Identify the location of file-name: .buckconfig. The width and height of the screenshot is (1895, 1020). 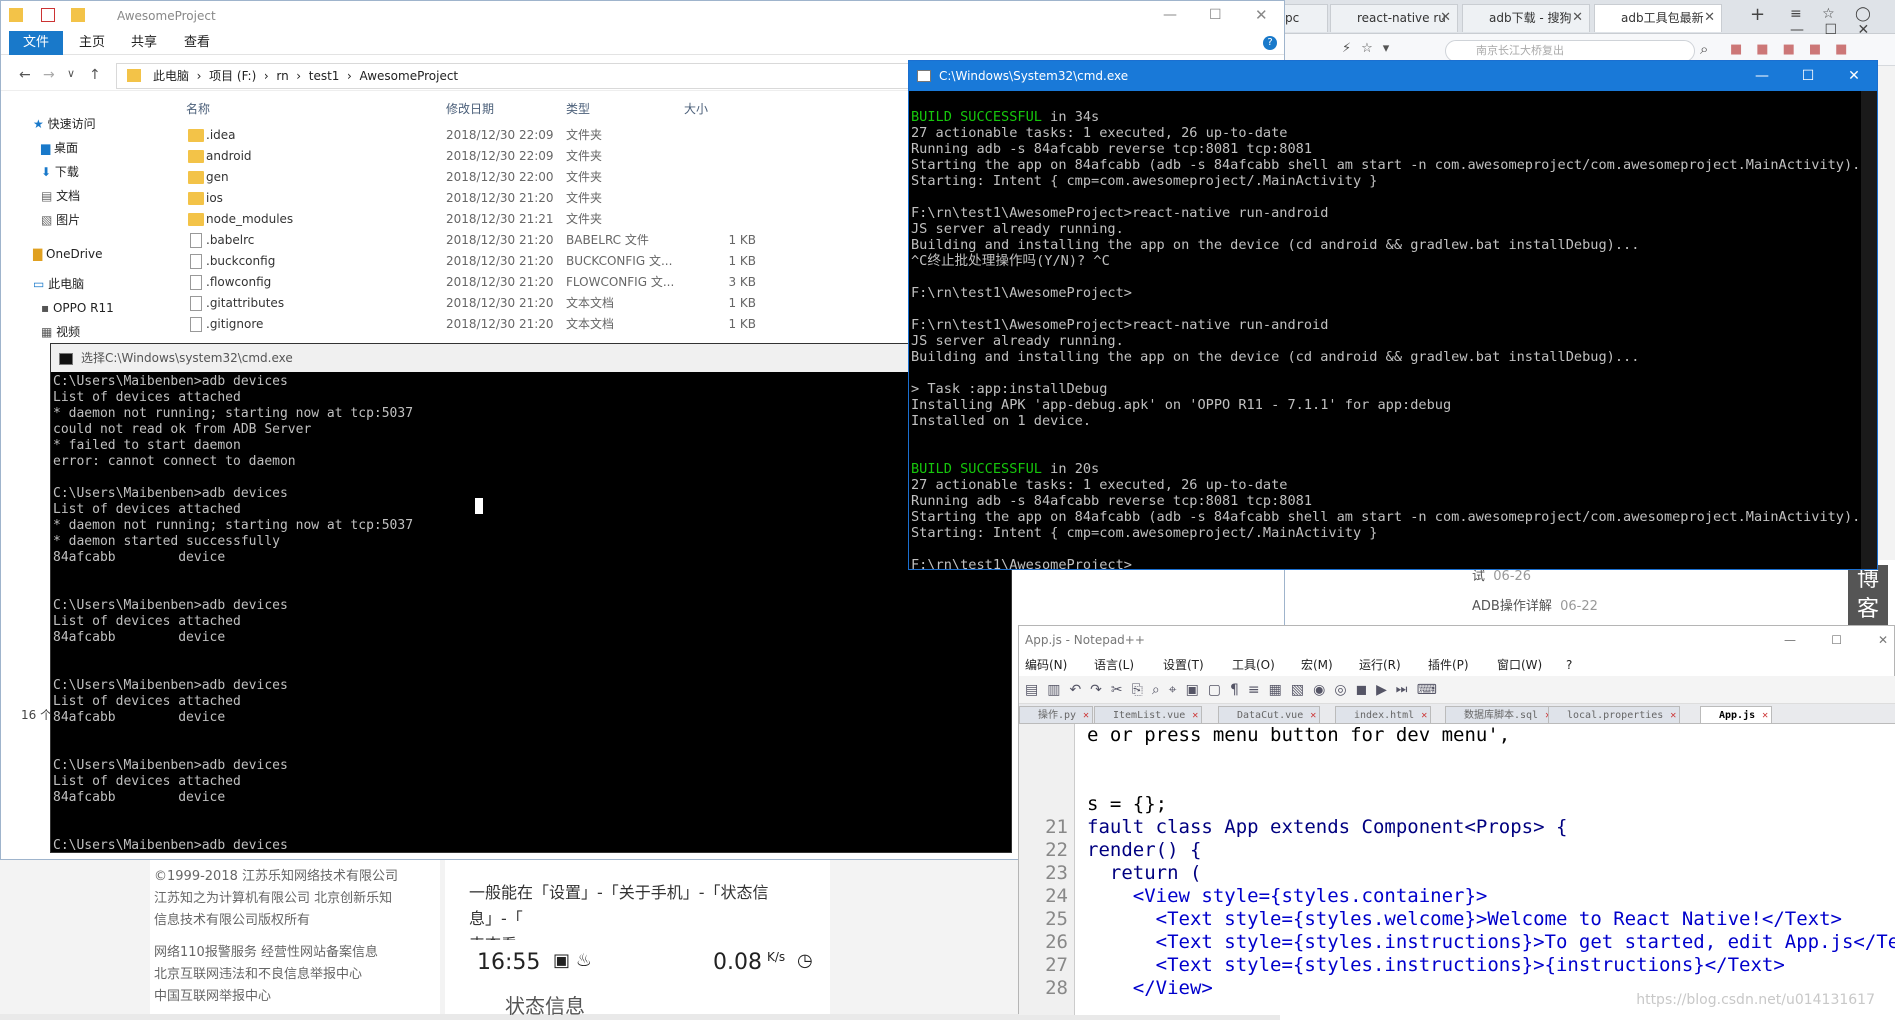
(241, 261).